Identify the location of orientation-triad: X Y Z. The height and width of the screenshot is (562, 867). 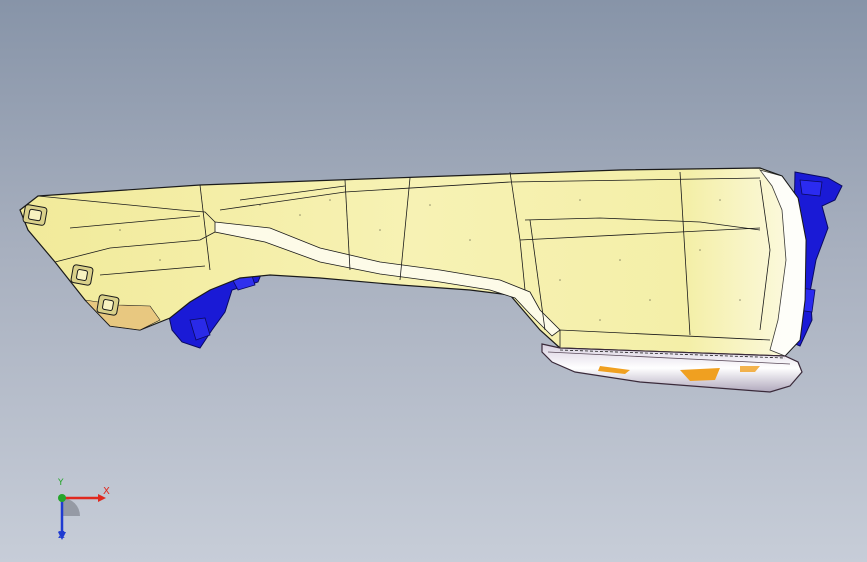
(80, 513).